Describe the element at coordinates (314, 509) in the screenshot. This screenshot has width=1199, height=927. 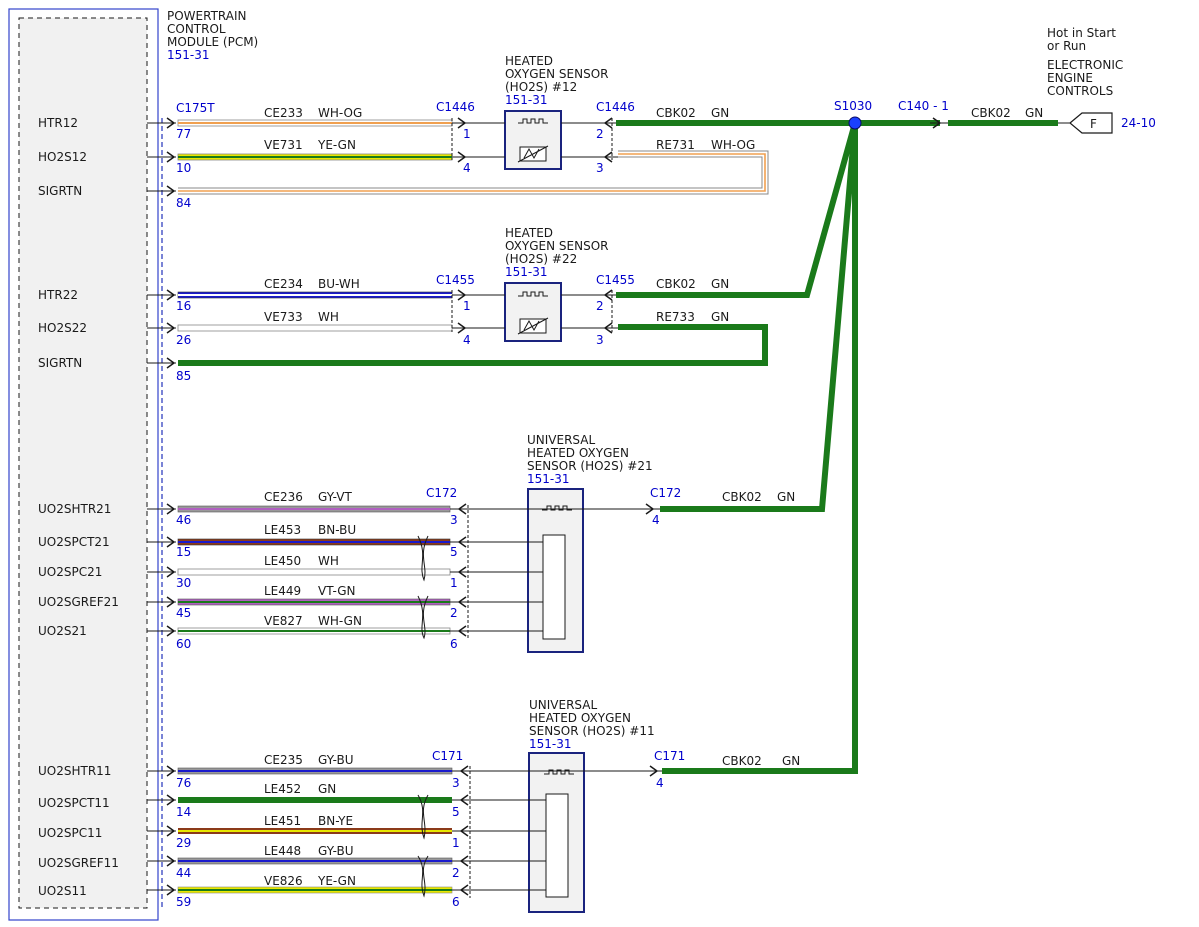
I see `wire-ce236` at that location.